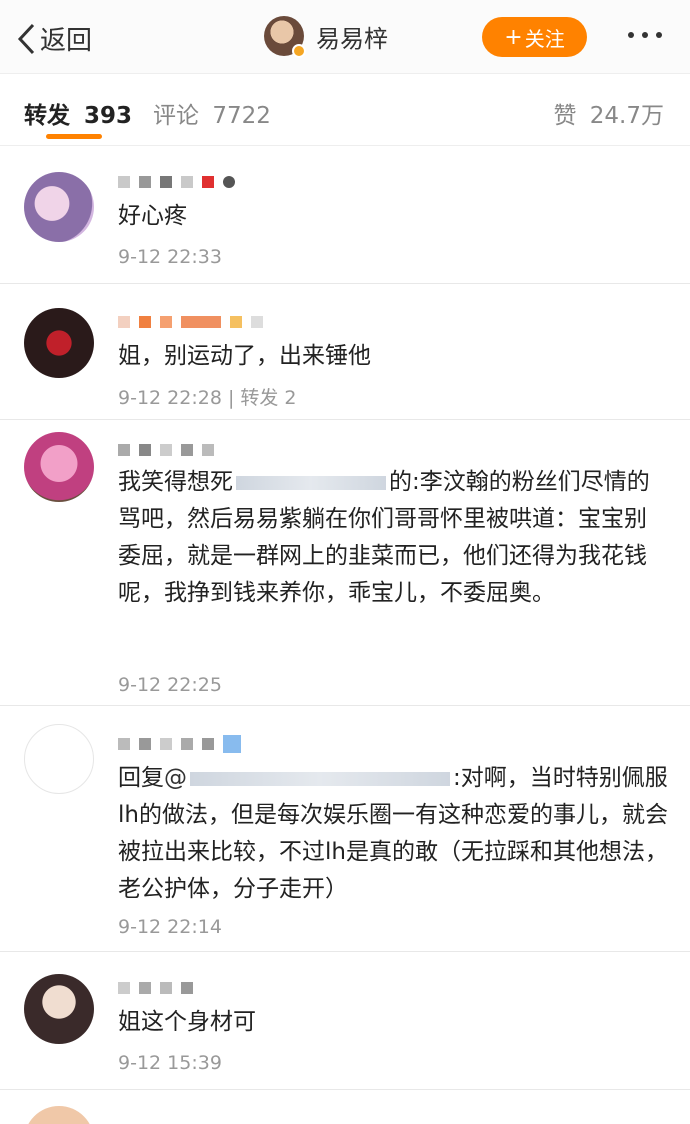 The image size is (690, 1124). What do you see at coordinates (187, 1022) in the screenshot?
I see `comment-text: 姐这个身材可` at bounding box center [187, 1022].